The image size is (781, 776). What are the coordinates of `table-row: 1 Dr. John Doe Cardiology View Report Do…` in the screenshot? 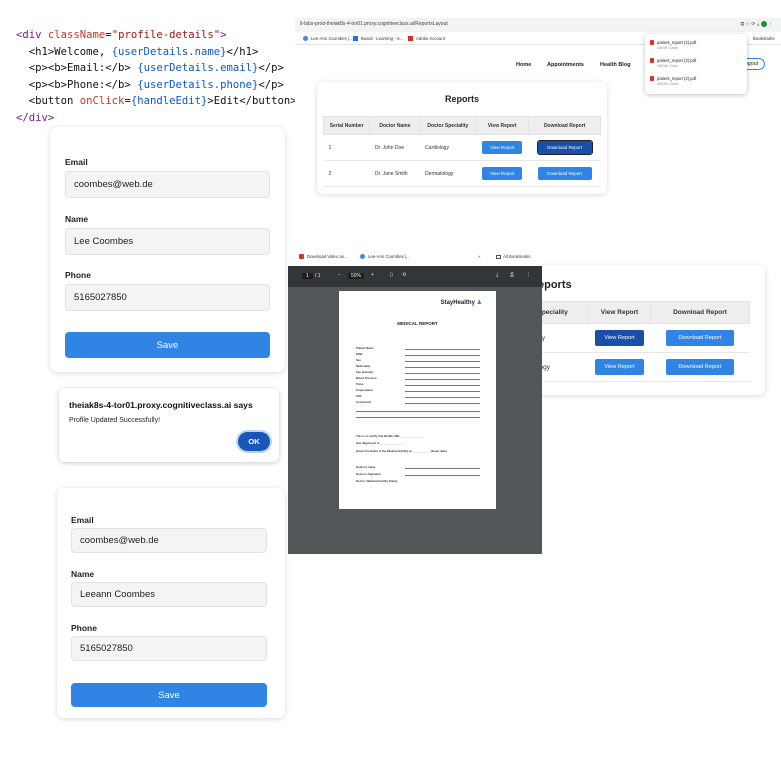 It's located at (462, 147).